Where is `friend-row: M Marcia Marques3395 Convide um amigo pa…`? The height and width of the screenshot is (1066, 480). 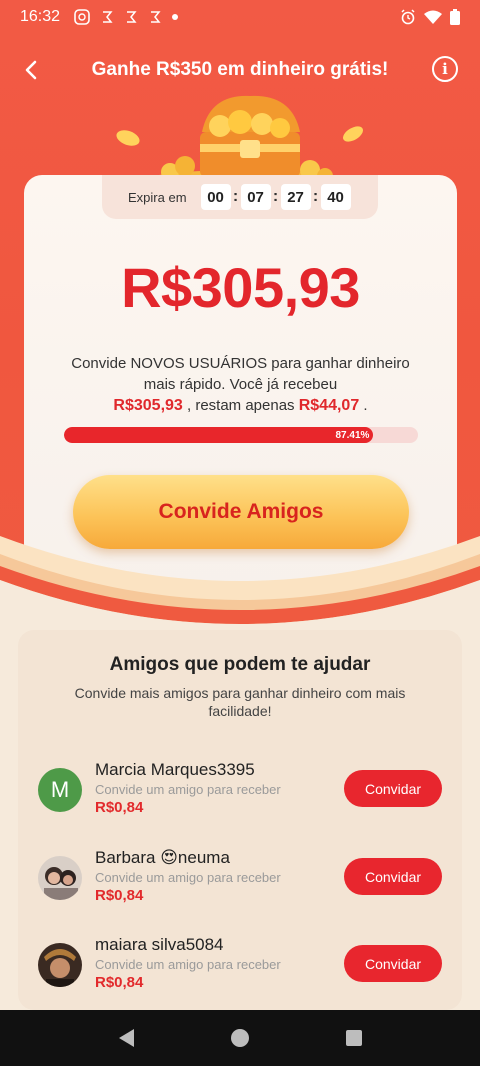 friend-row: M Marcia Marques3395 Convide um amigo pa… is located at coordinates (243, 790).